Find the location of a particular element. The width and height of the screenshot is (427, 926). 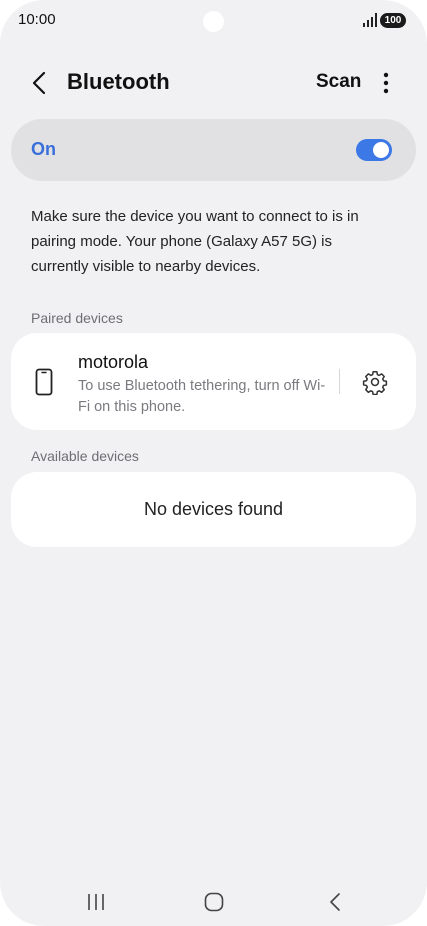

more-vertical-icon is located at coordinates (386, 83).